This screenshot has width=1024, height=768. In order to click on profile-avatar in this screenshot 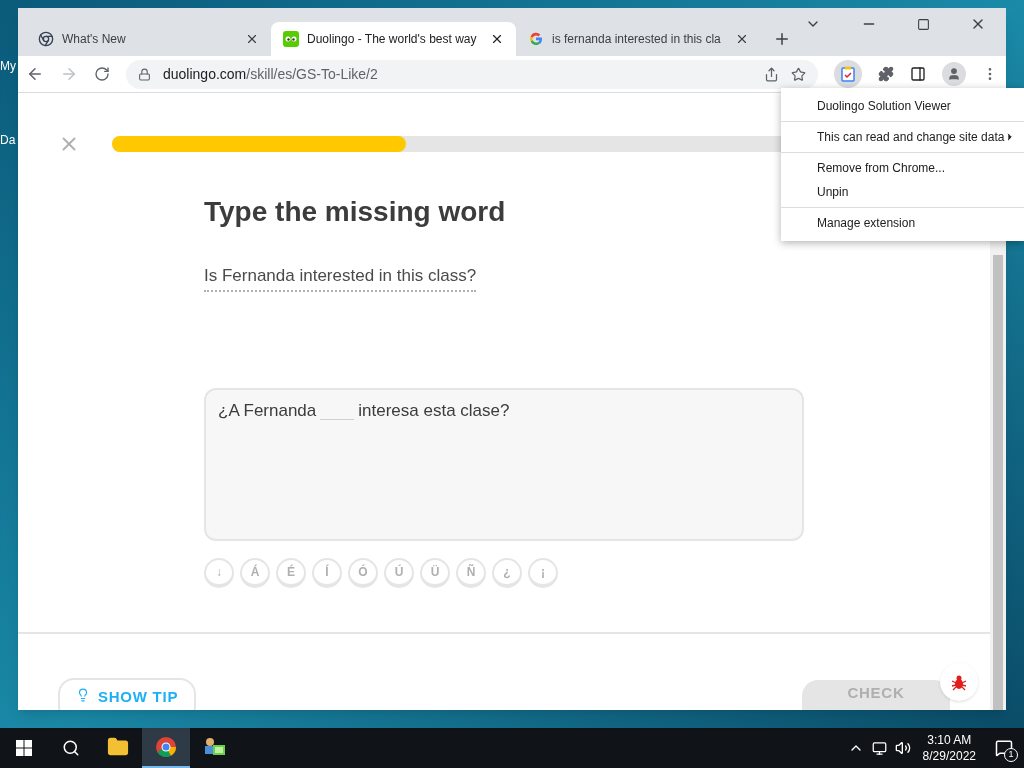, I will do `click(954, 74)`.